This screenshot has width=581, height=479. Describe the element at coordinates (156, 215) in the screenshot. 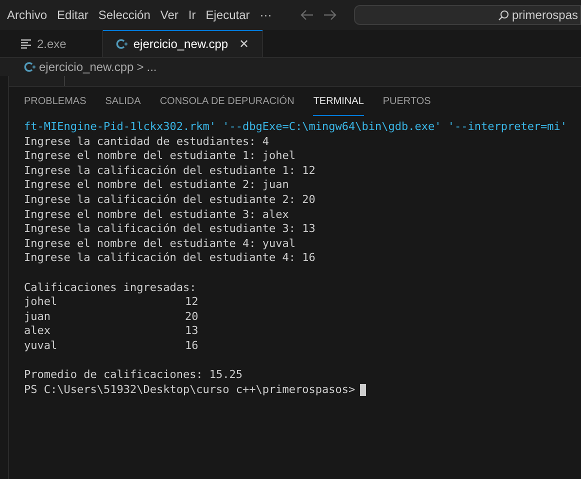

I see `terminal-line: Ingrese el nombre del estudiante 3: alex` at that location.